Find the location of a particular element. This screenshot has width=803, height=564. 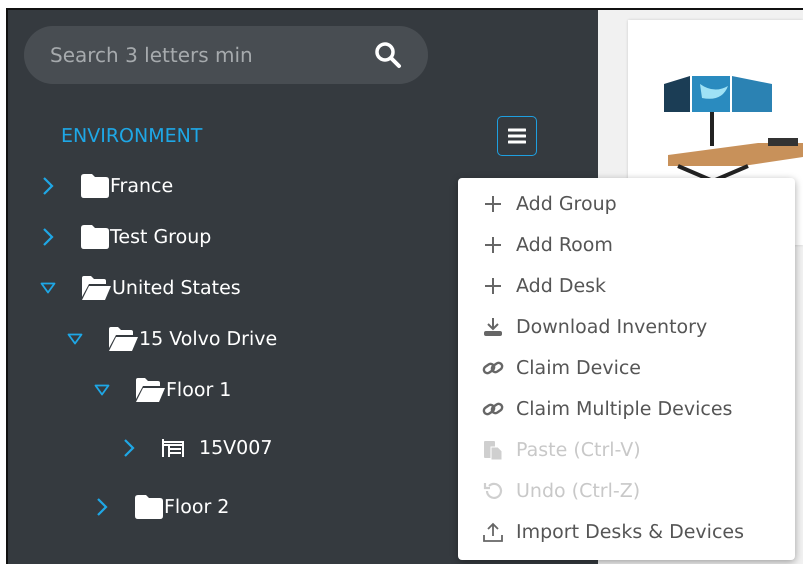

menu-item: Claim Device is located at coordinates (626, 367).